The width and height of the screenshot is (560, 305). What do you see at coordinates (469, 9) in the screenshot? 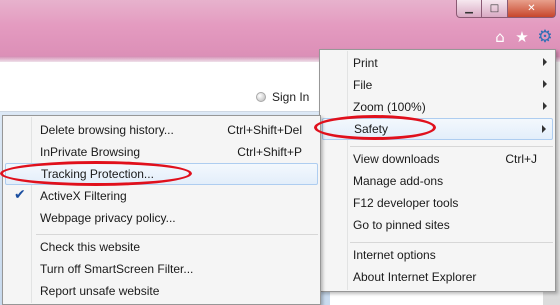
I see `minimize-icon: ▁` at bounding box center [469, 9].